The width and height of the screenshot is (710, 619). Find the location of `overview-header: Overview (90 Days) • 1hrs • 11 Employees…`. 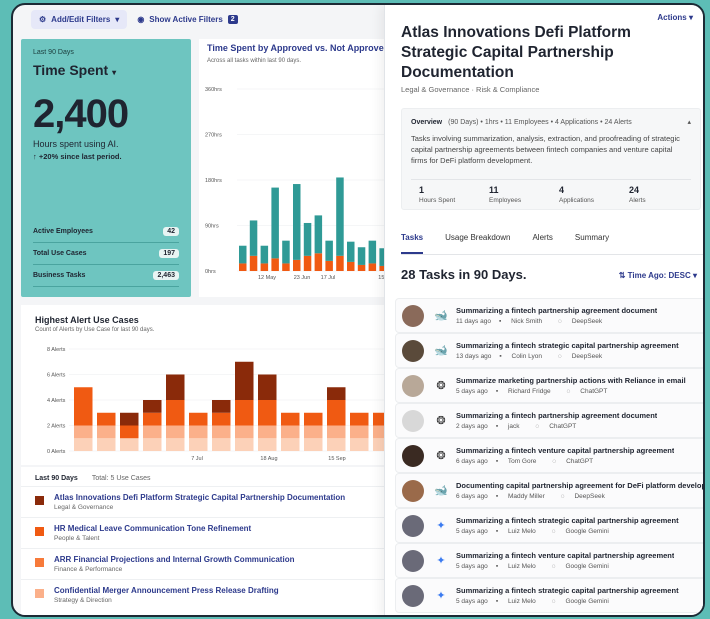

overview-header: Overview (90 Days) • 1hrs • 11 Employees… is located at coordinates (521, 122).